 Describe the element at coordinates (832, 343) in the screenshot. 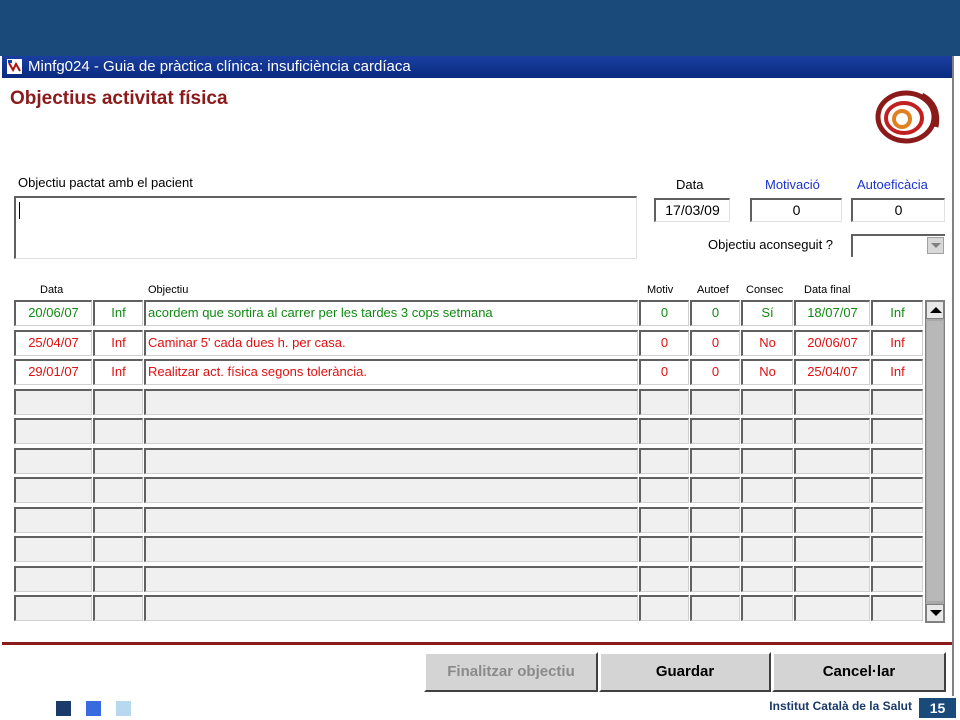

I see `cell-date-final: 20/06/07` at that location.